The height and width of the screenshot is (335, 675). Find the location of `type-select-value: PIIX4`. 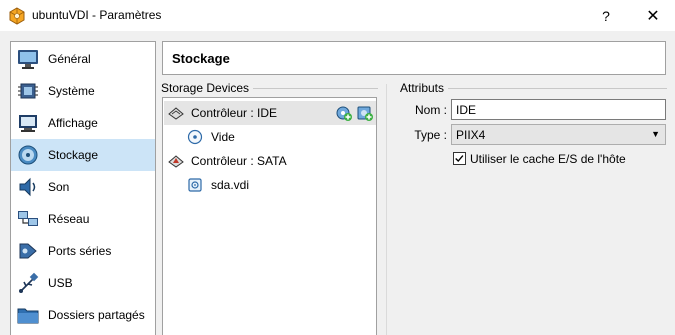

type-select-value: PIIX4 is located at coordinates (471, 135).